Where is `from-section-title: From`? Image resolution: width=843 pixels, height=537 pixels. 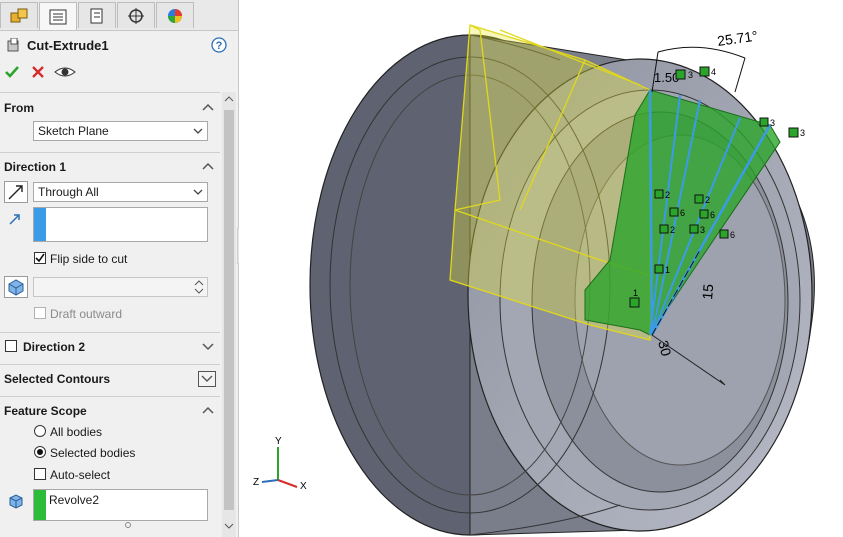
from-section-title: From is located at coordinates (19, 108).